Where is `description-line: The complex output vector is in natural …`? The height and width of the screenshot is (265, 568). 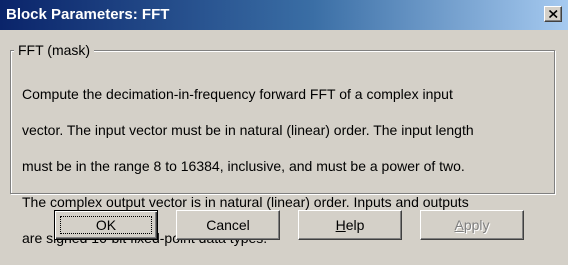
description-line: The complex output vector is in natural … is located at coordinates (245, 202).